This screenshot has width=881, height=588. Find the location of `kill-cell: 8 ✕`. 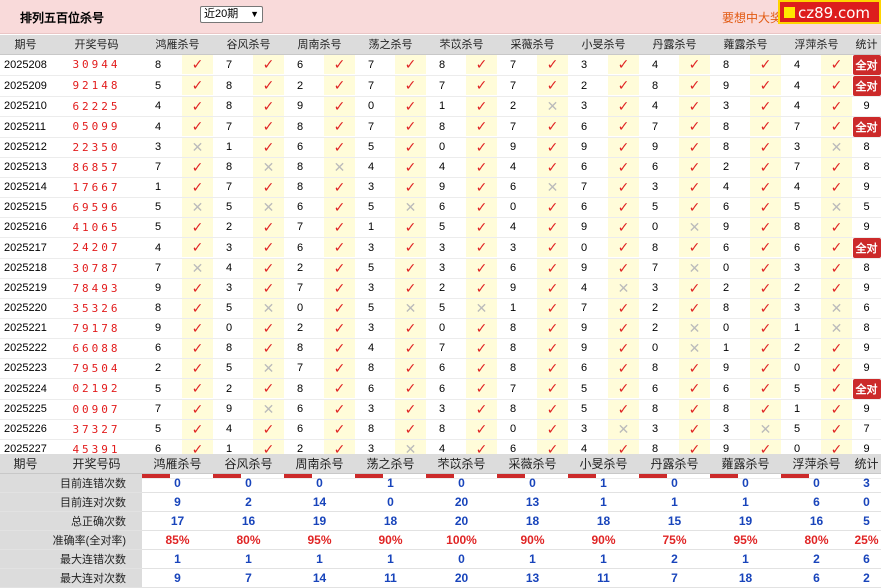

kill-cell: 8 ✕ is located at coordinates (319, 167).